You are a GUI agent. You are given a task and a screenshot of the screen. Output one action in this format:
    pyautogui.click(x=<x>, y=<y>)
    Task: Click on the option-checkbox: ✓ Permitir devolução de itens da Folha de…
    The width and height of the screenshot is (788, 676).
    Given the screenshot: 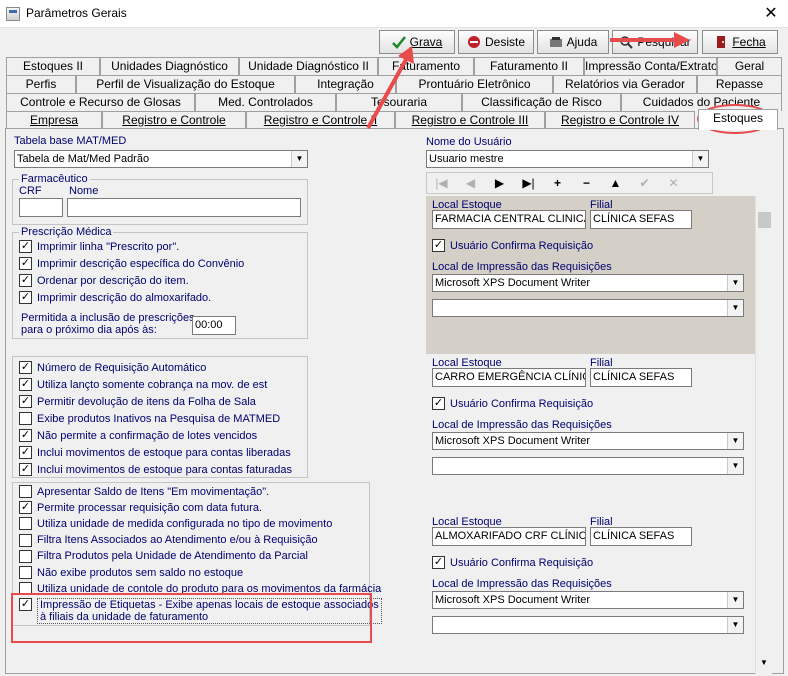 What is the action you would take?
    pyautogui.click(x=137, y=401)
    